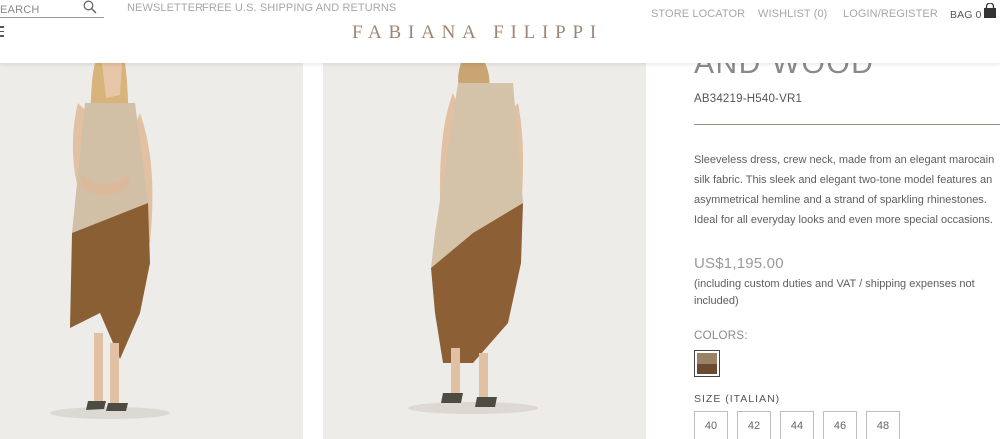  Describe the element at coordinates (792, 14) in the screenshot. I see `wishlist-link: WISHLIST (0)` at that location.